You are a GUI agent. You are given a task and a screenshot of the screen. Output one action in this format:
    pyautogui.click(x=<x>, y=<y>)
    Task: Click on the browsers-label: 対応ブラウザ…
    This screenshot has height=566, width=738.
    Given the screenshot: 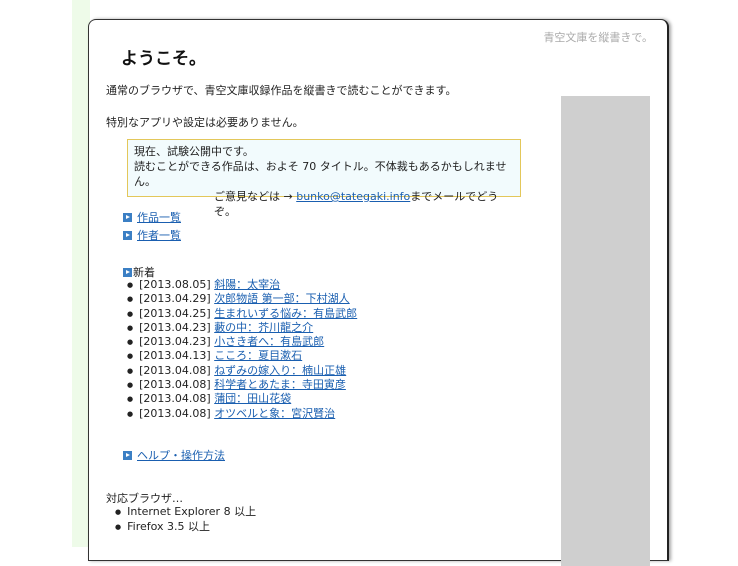 What is the action you would take?
    pyautogui.click(x=144, y=498)
    